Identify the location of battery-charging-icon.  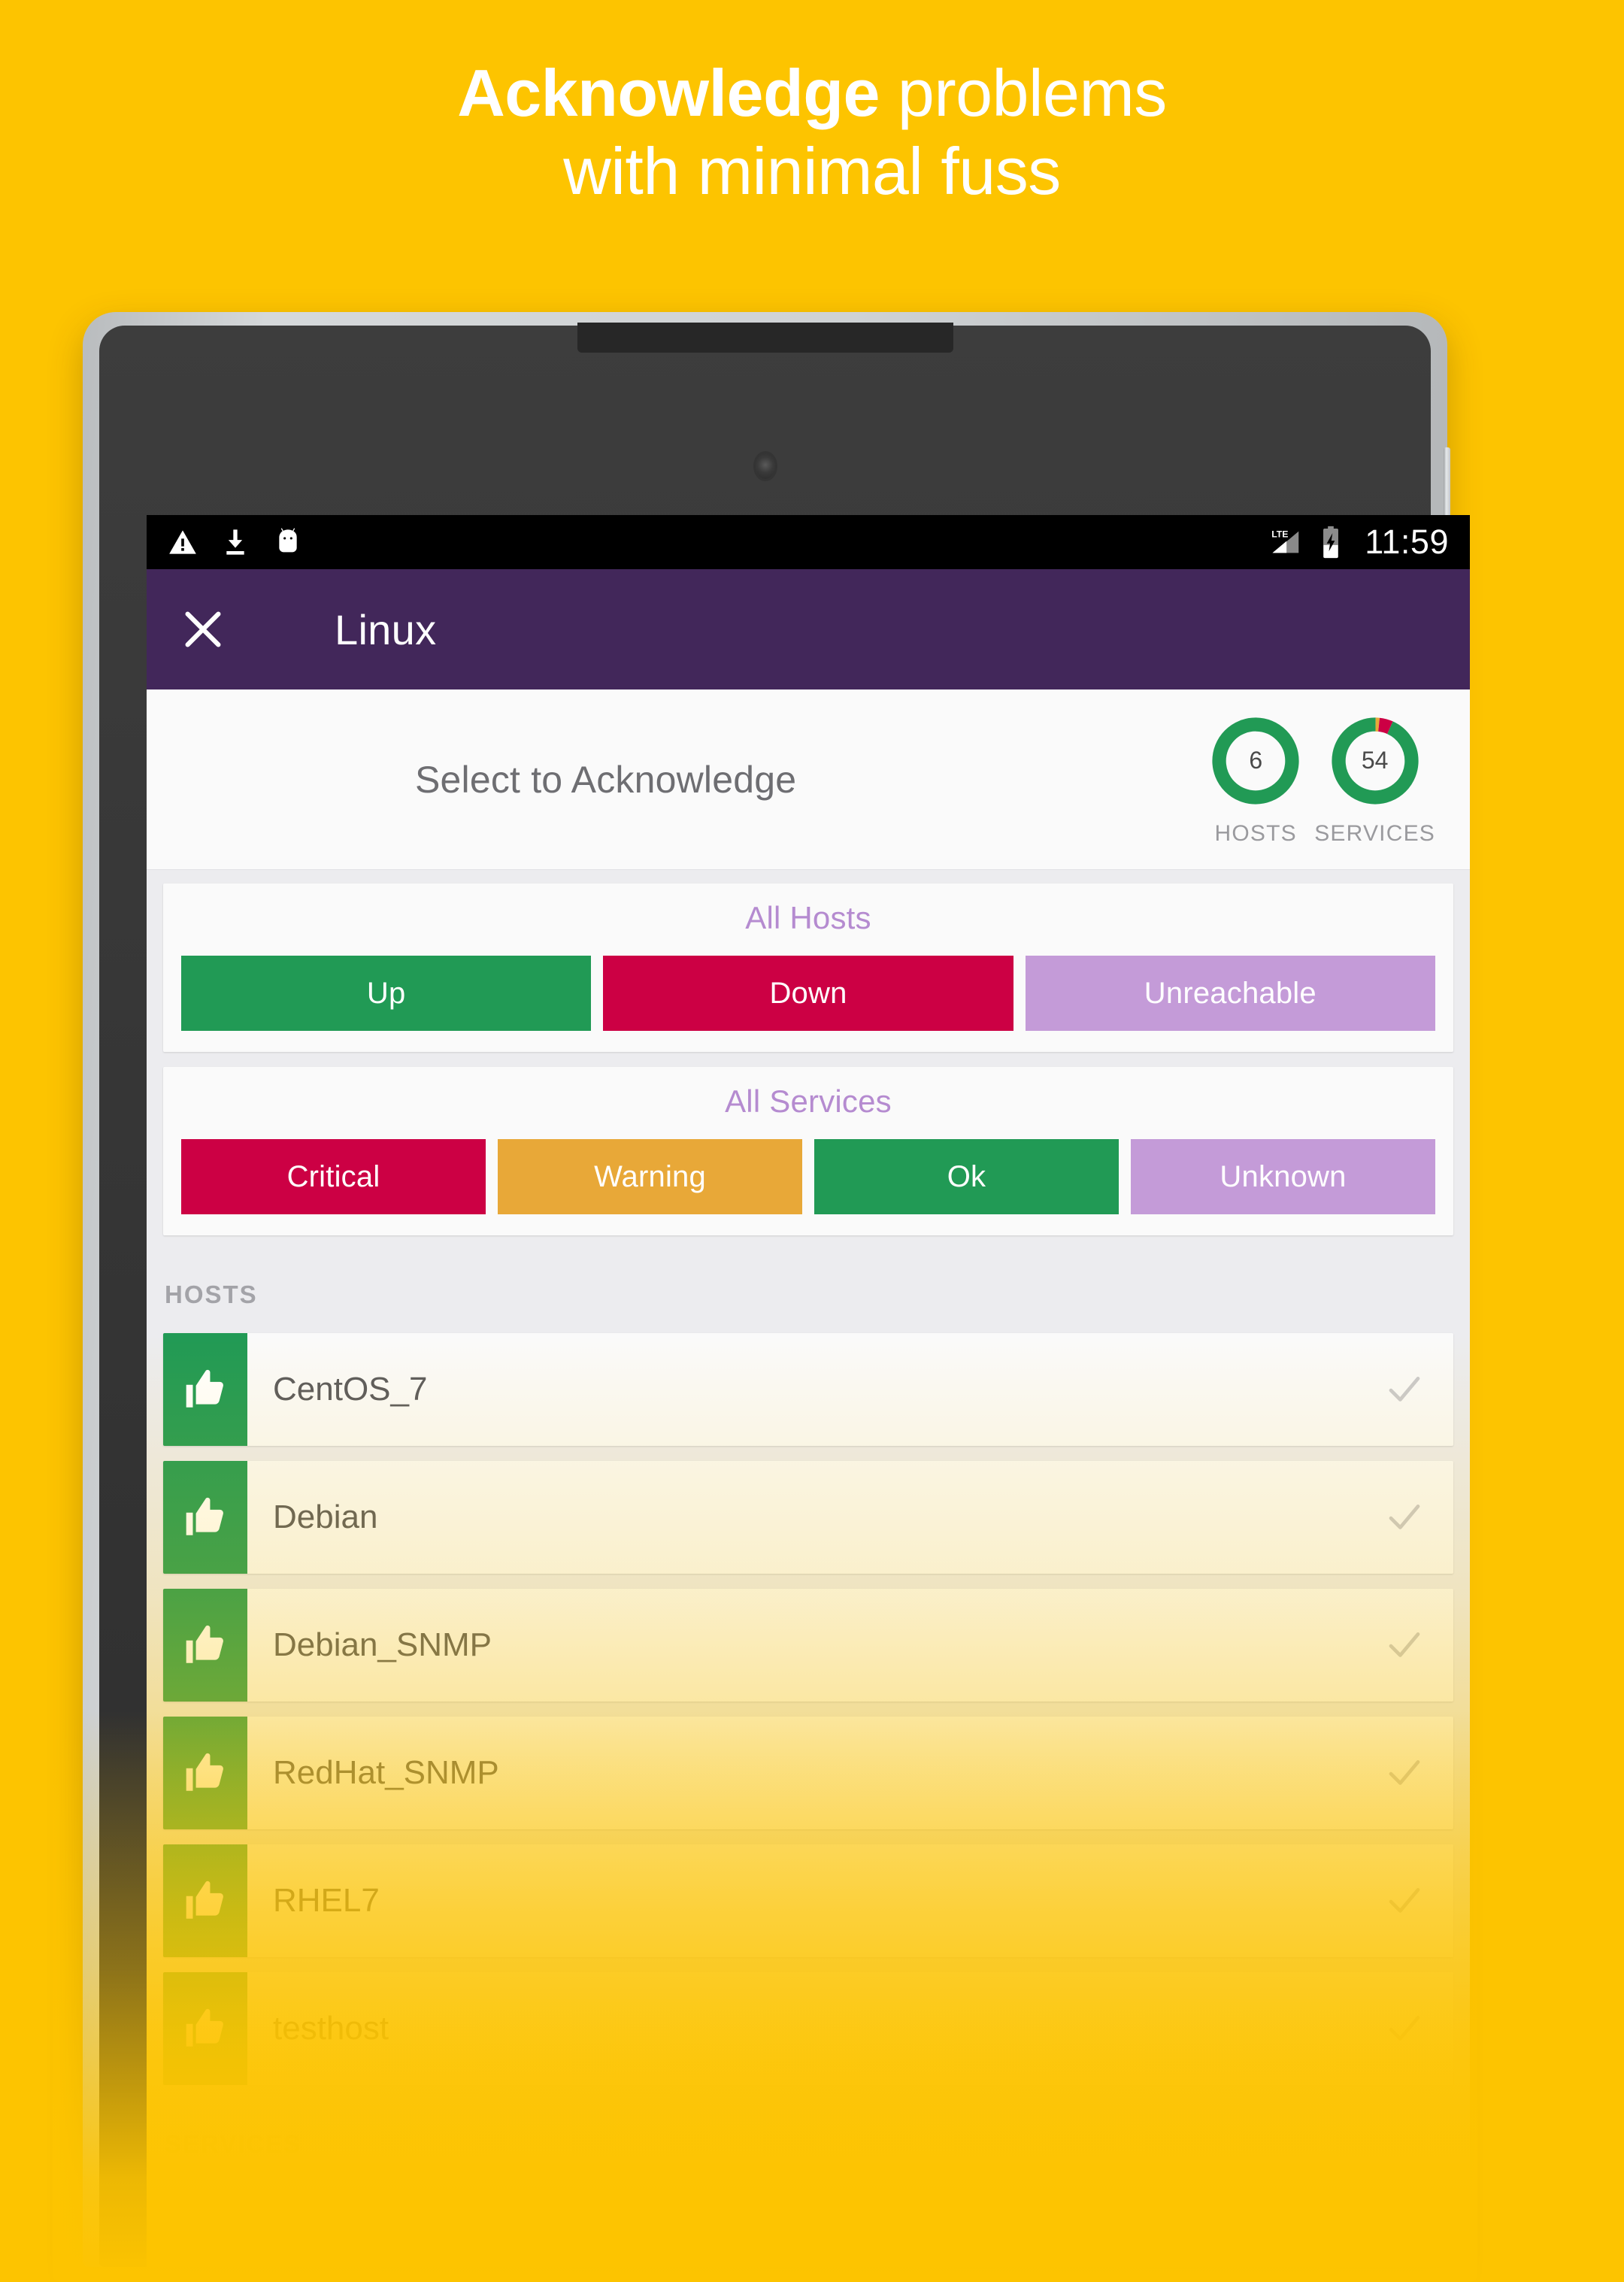
(1331, 542).